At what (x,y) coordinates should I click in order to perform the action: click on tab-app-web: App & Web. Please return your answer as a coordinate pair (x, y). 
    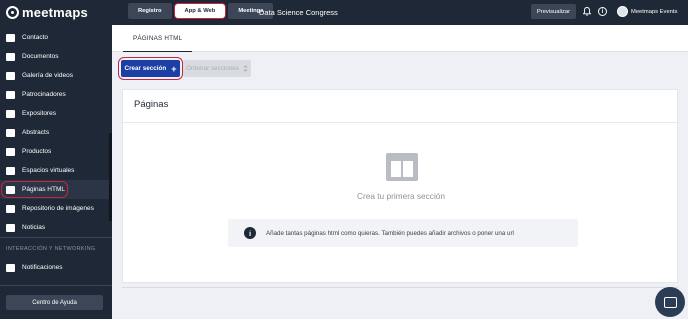
    Looking at the image, I should click on (200, 11).